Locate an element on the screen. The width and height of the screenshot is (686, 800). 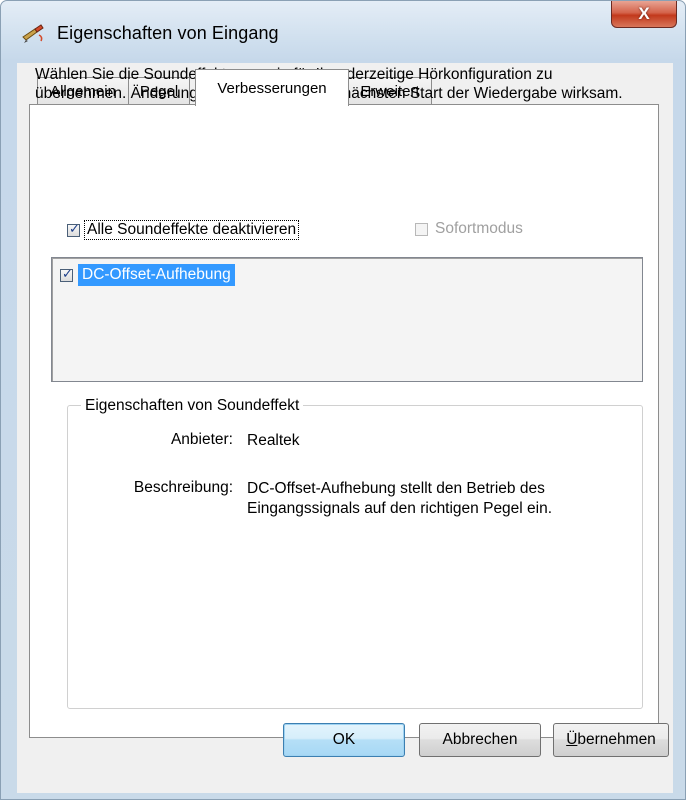
list-item: ✓ DC-Offset-Aufhebung is located at coordinates (147, 275).